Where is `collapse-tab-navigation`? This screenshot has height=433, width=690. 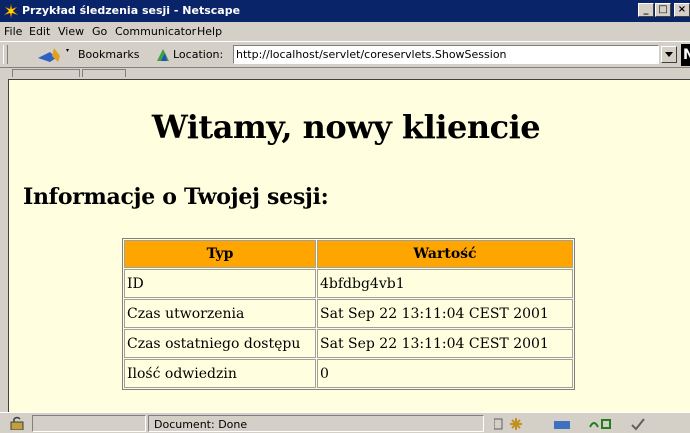
collapse-tab-navigation is located at coordinates (46, 73).